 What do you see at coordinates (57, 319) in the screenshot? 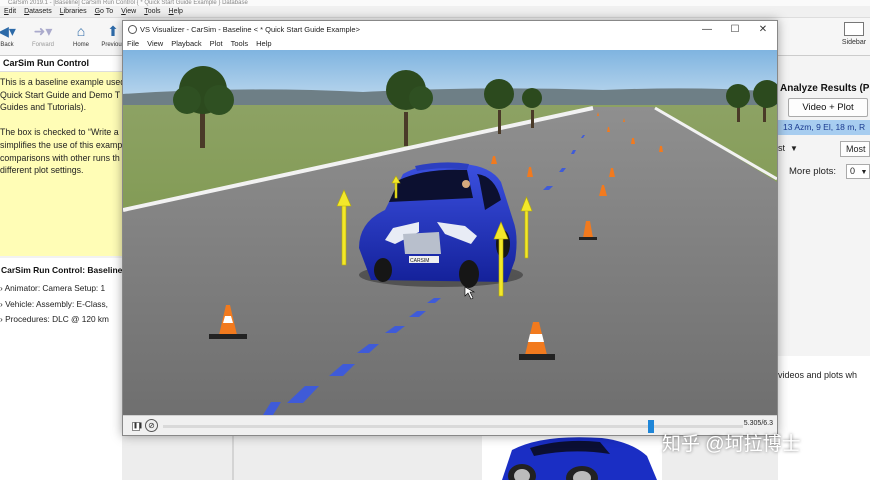
I see `tree-item-label: Procedures: DLC @ 120 km` at bounding box center [57, 319].